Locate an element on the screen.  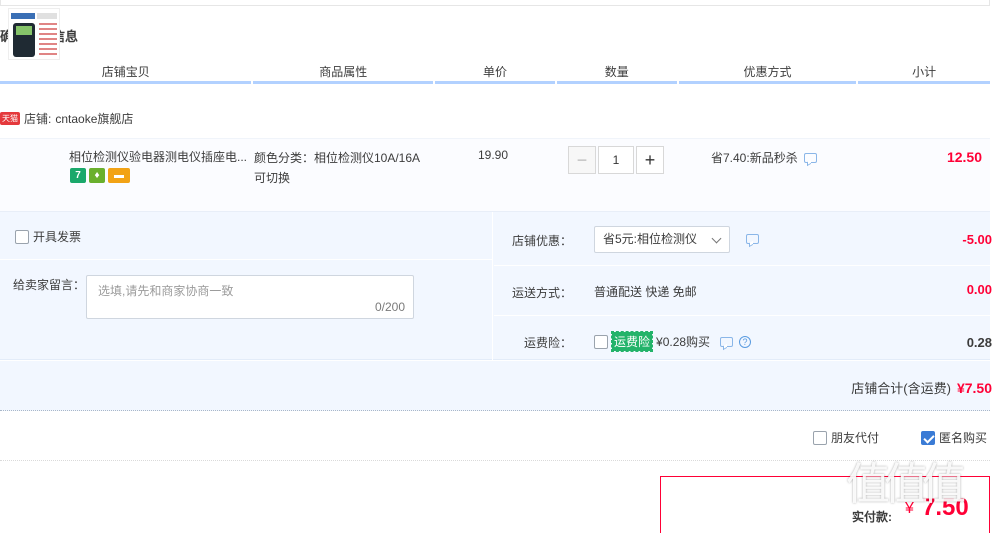
col-header-promo: 优惠方式 is located at coordinates (767, 74).